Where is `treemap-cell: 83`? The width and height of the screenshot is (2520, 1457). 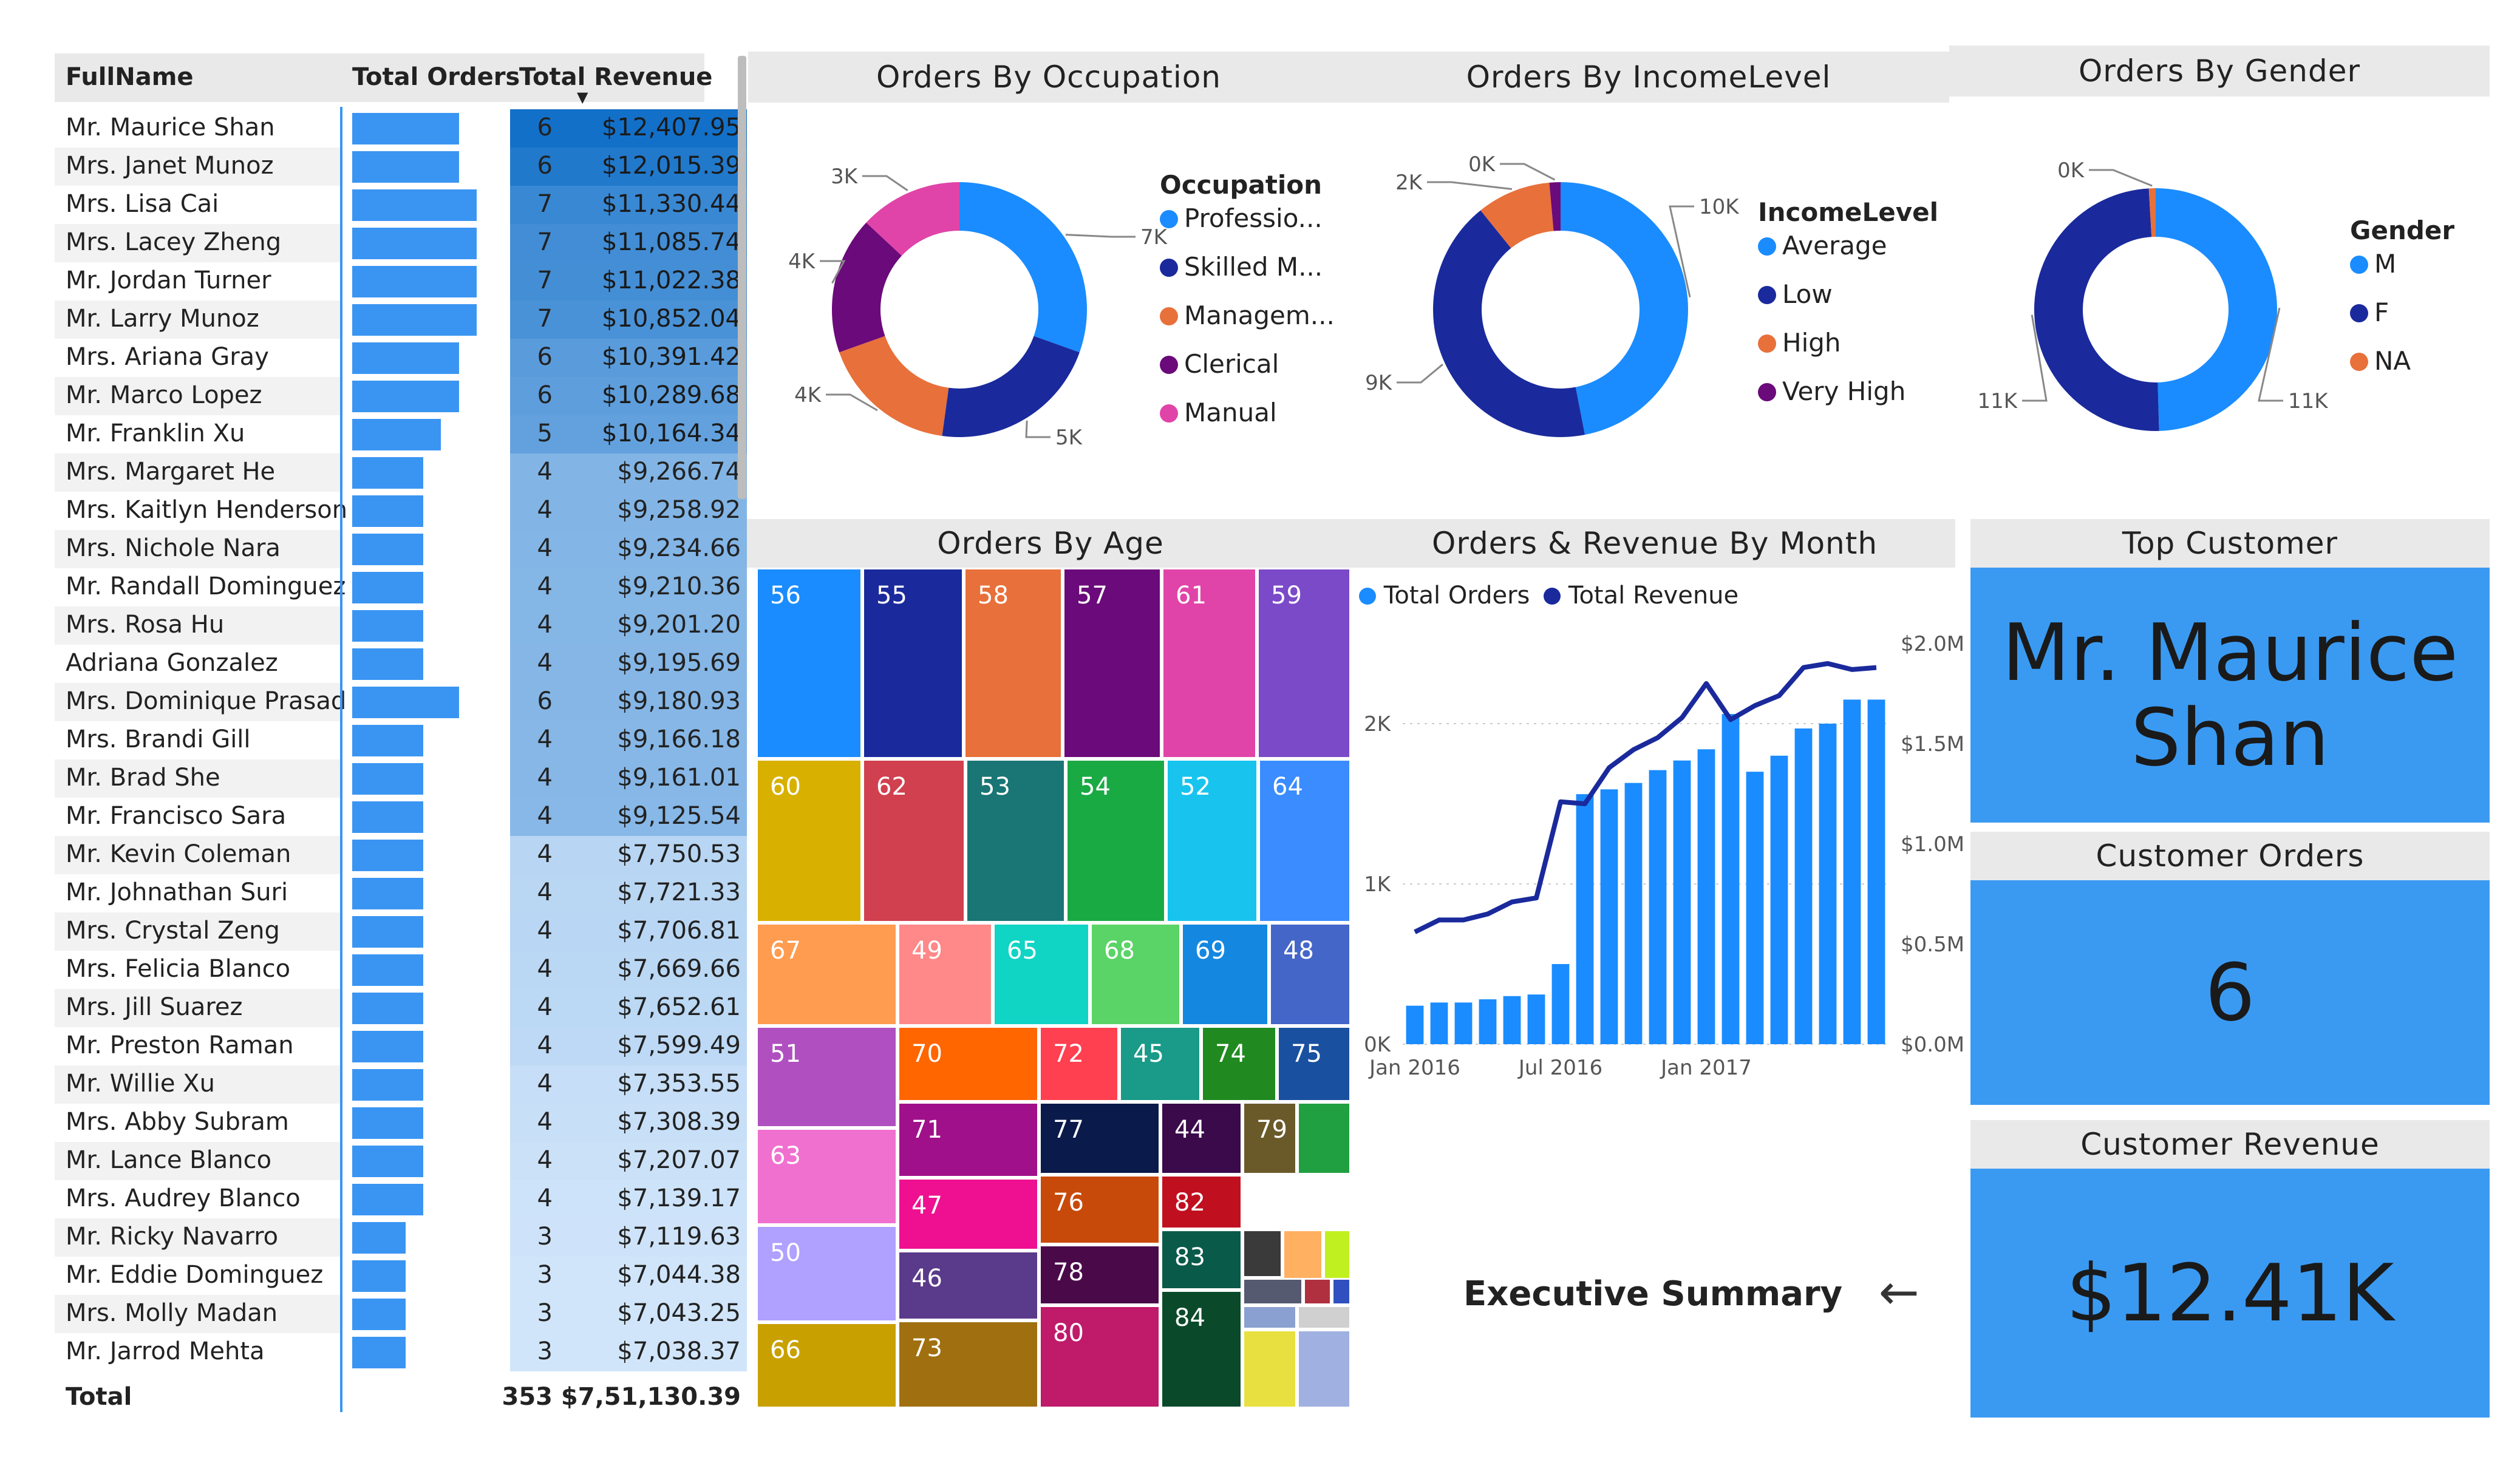
treemap-cell: 83 is located at coordinates (1201, 1259).